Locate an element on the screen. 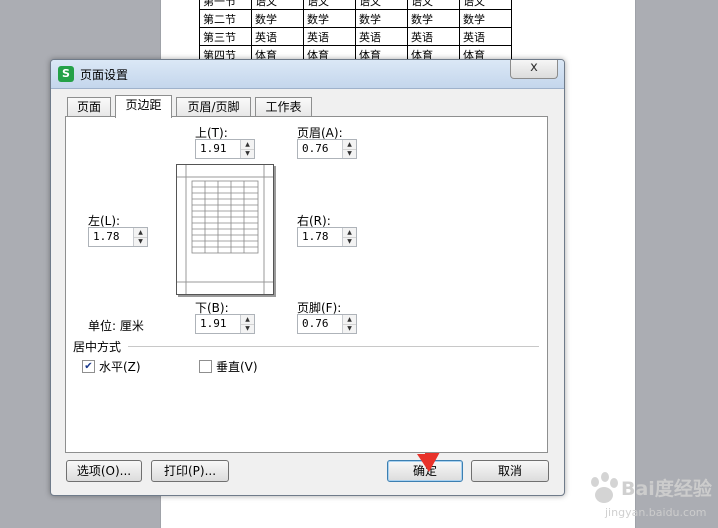  baidu-paw-icon is located at coordinates (604, 487).